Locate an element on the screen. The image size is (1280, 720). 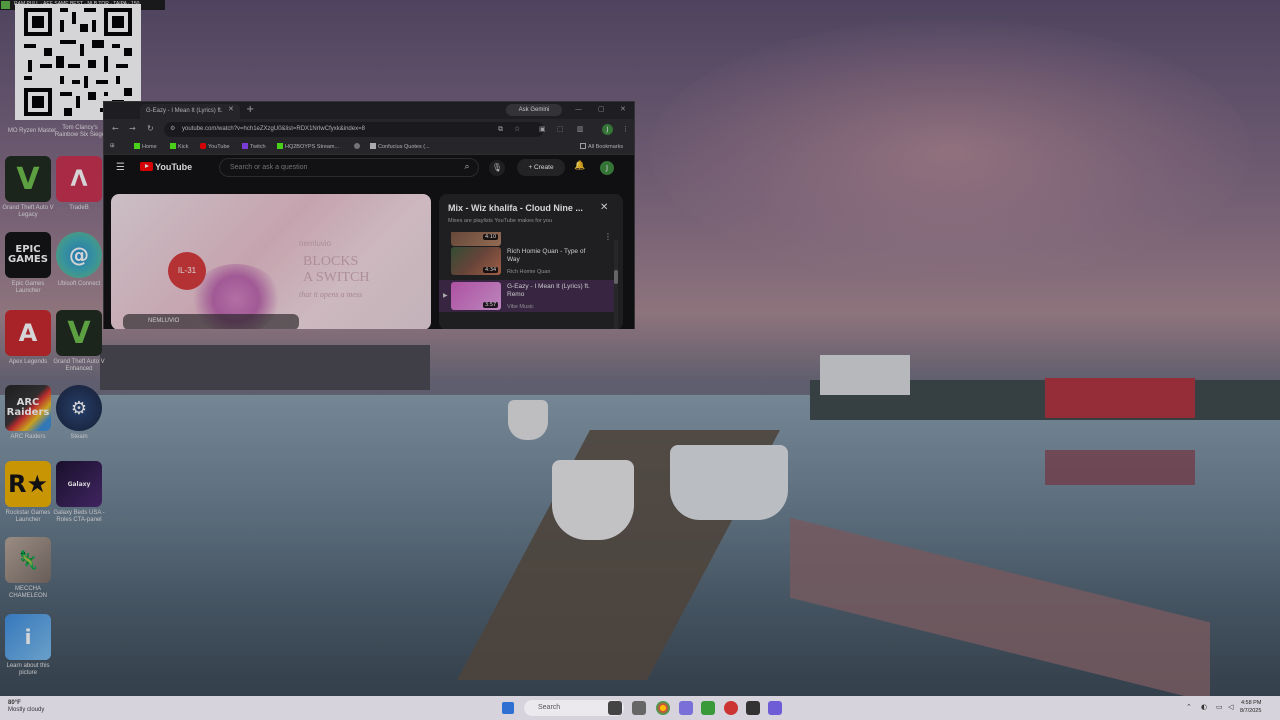
desktop-icon-learn-picture: i Learn about this picture is located at coordinates (28, 645).